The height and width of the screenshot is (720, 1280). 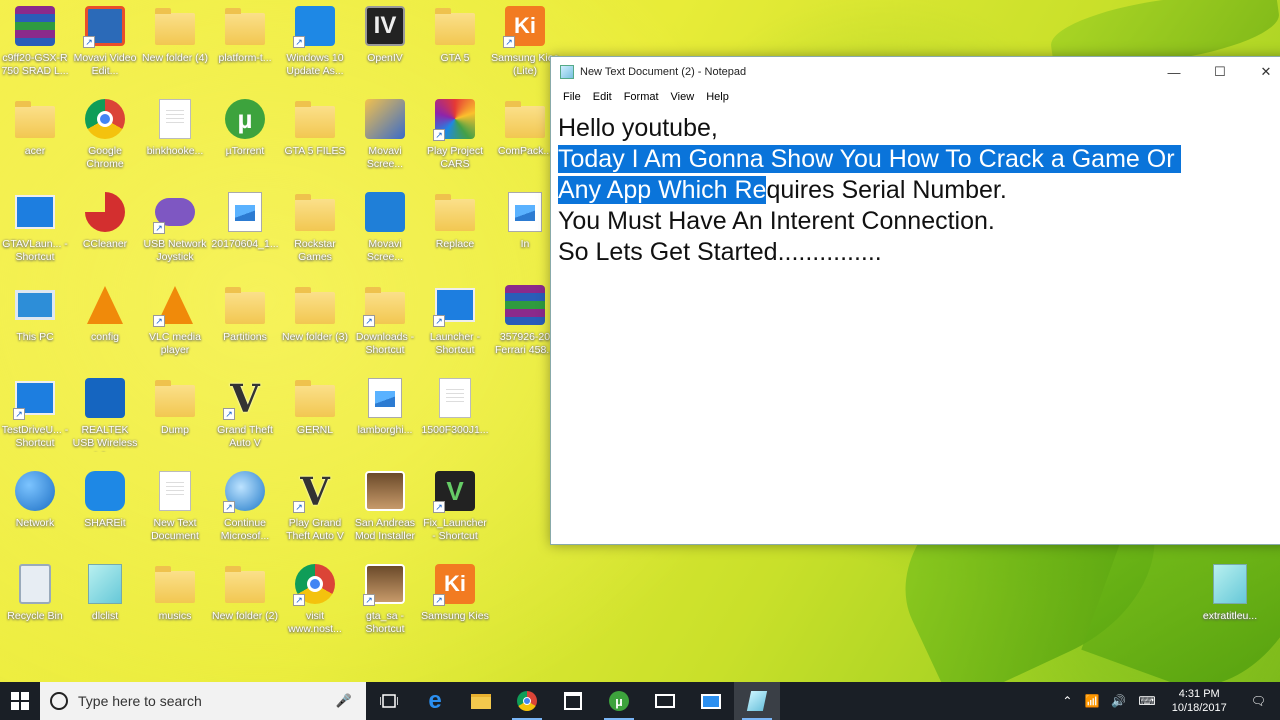 I want to click on desktop-icon: acer, so click(x=35, y=137).